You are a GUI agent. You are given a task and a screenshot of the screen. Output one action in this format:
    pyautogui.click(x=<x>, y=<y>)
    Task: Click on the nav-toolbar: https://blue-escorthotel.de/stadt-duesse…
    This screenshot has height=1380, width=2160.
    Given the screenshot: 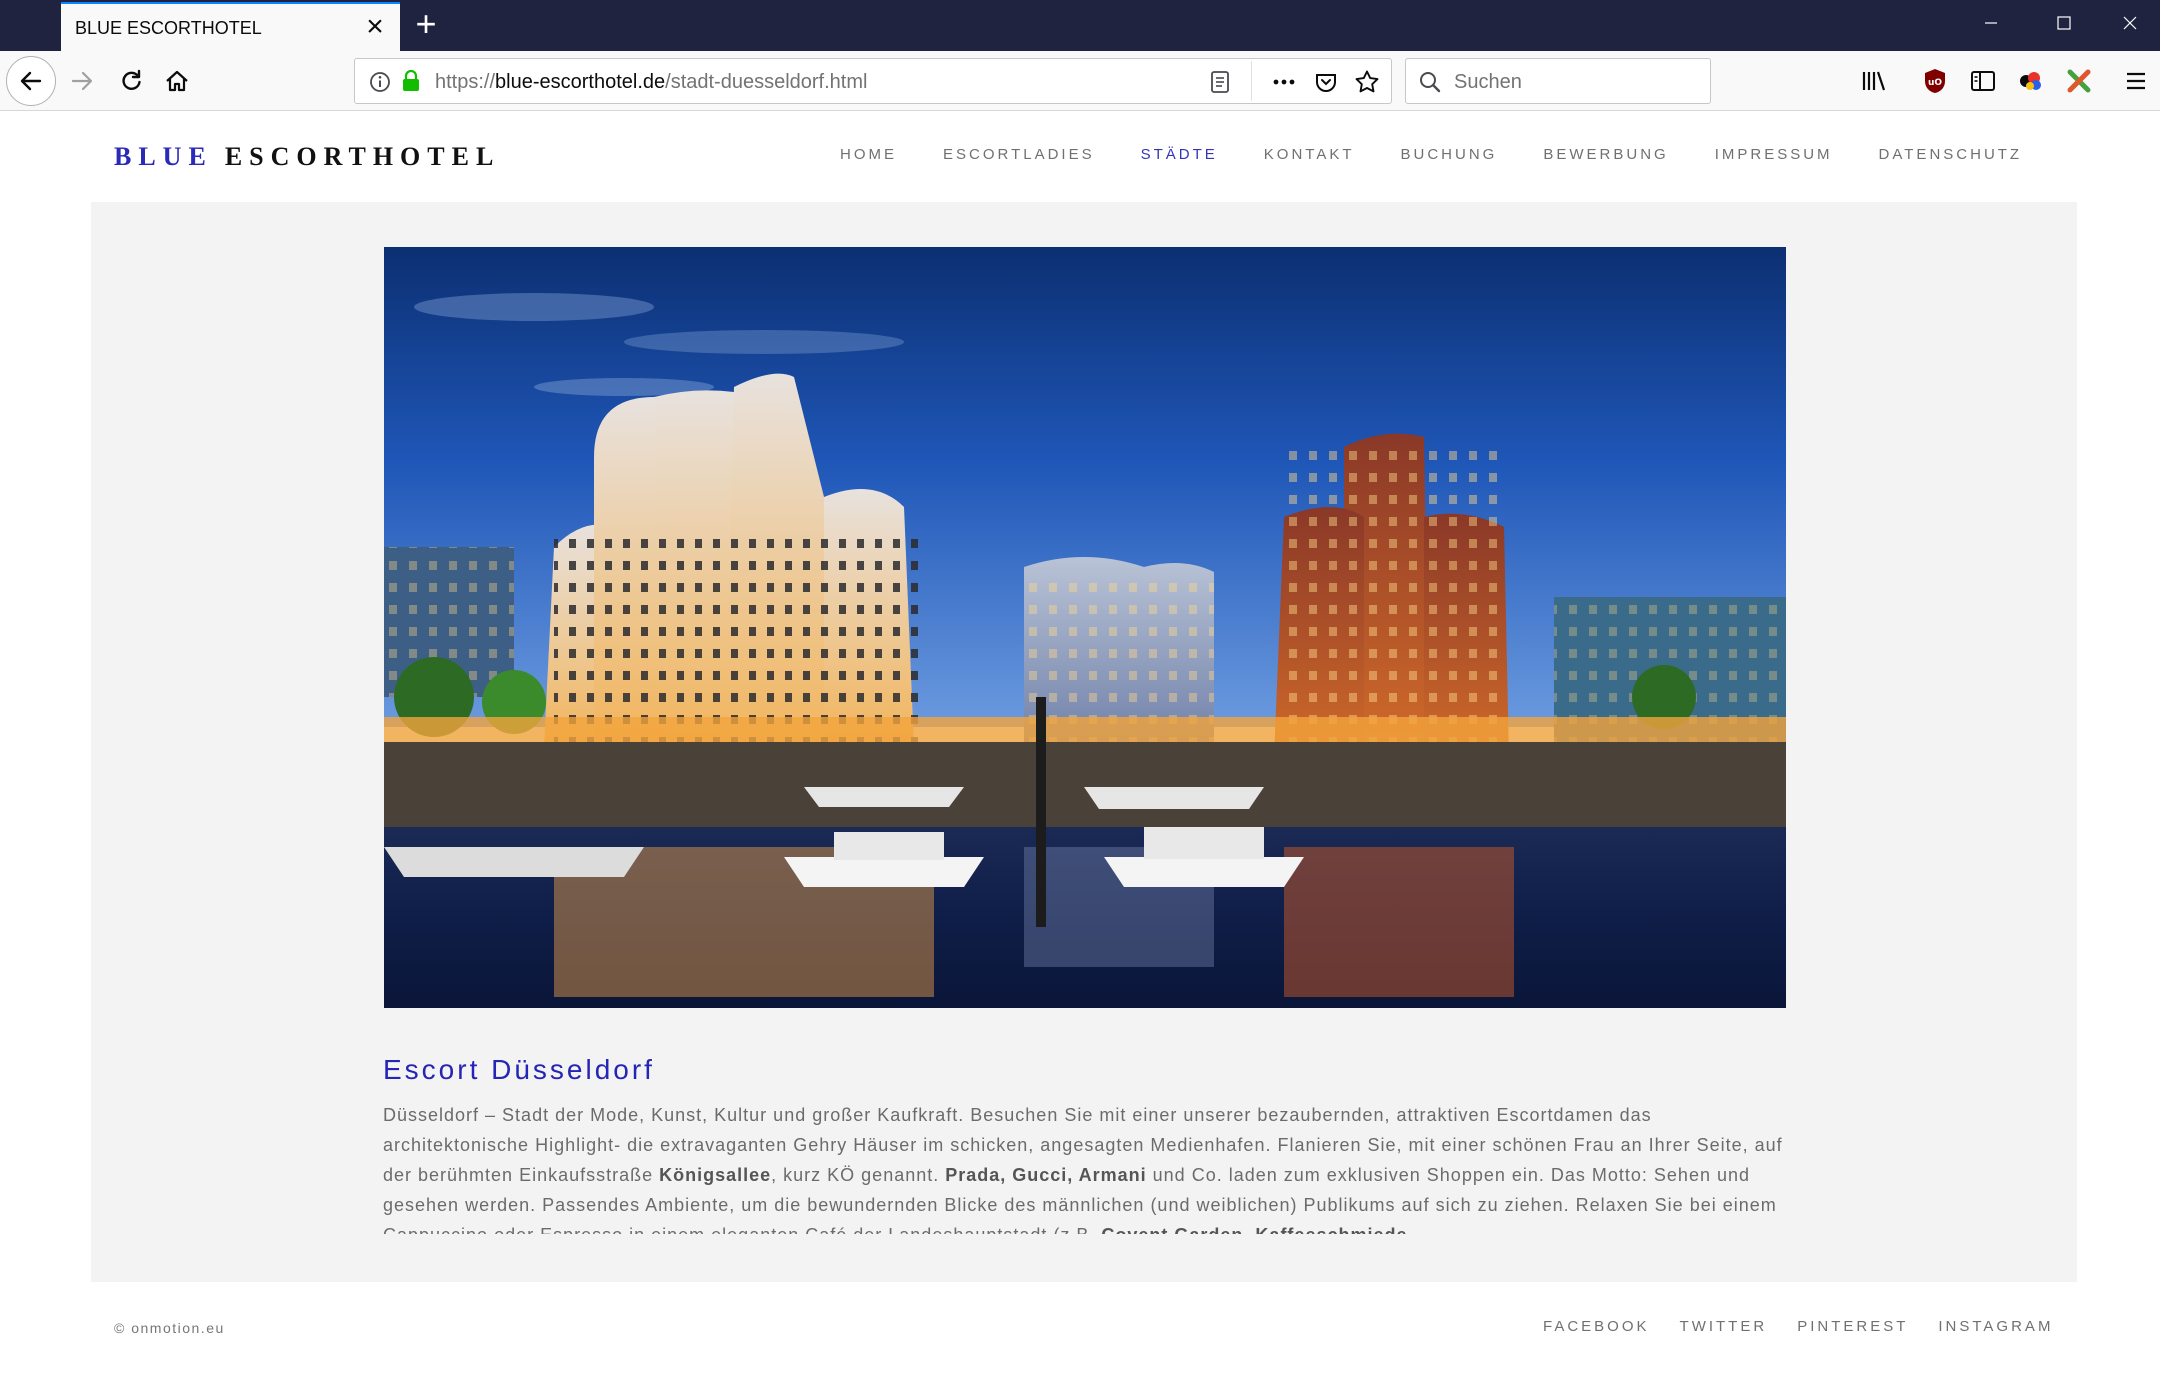 What is the action you would take?
    pyautogui.click(x=1080, y=81)
    